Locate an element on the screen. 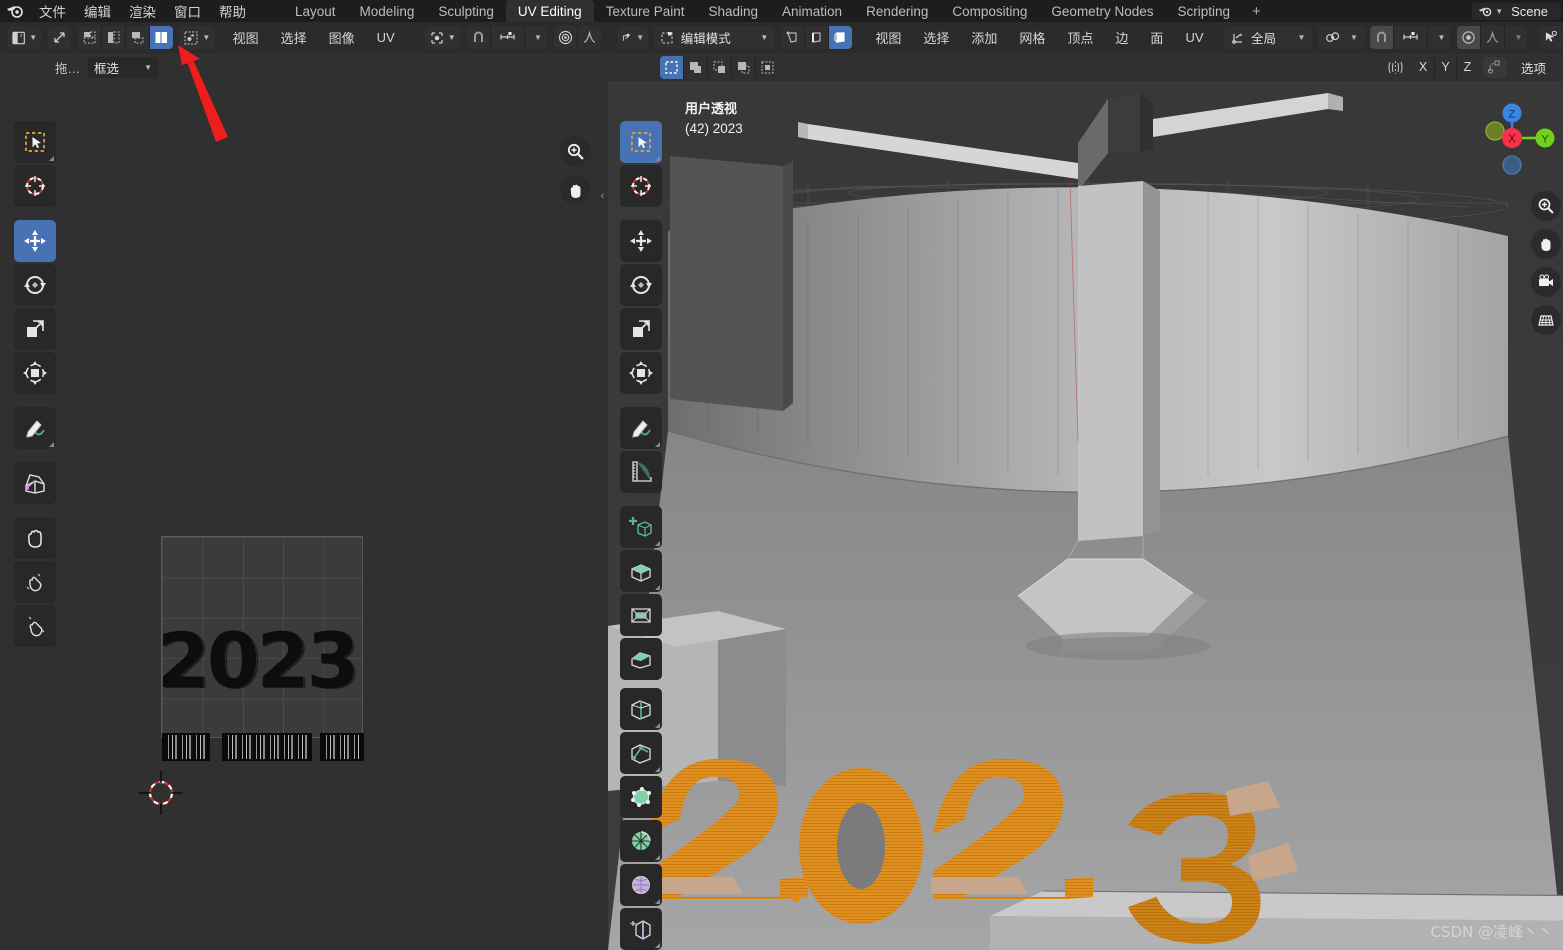  v3d-tool-add-cube is located at coordinates (641, 527).